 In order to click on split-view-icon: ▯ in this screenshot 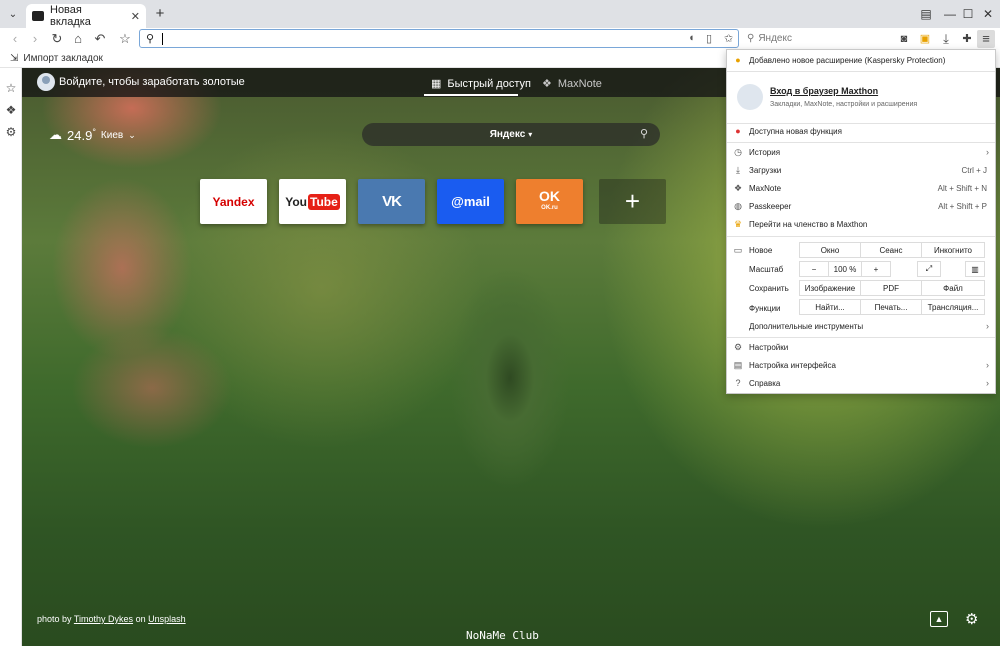, I will do `click(709, 38)`.